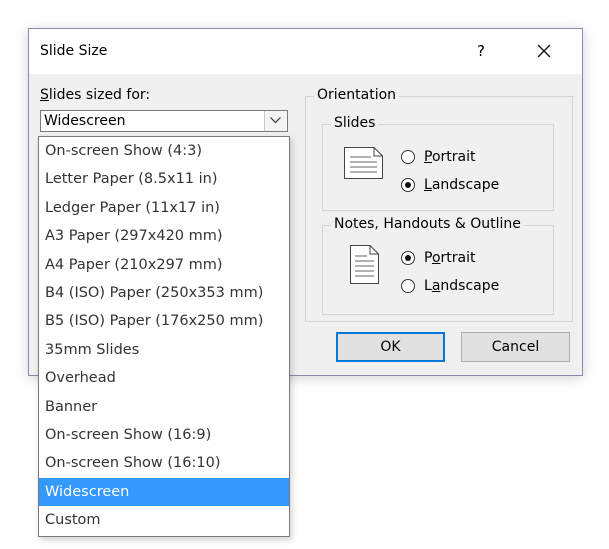 Image resolution: width=609 pixels, height=549 pixels. What do you see at coordinates (164, 265) in the screenshot?
I see `dropdown-item: A4 Paper (210x297 mm)` at bounding box center [164, 265].